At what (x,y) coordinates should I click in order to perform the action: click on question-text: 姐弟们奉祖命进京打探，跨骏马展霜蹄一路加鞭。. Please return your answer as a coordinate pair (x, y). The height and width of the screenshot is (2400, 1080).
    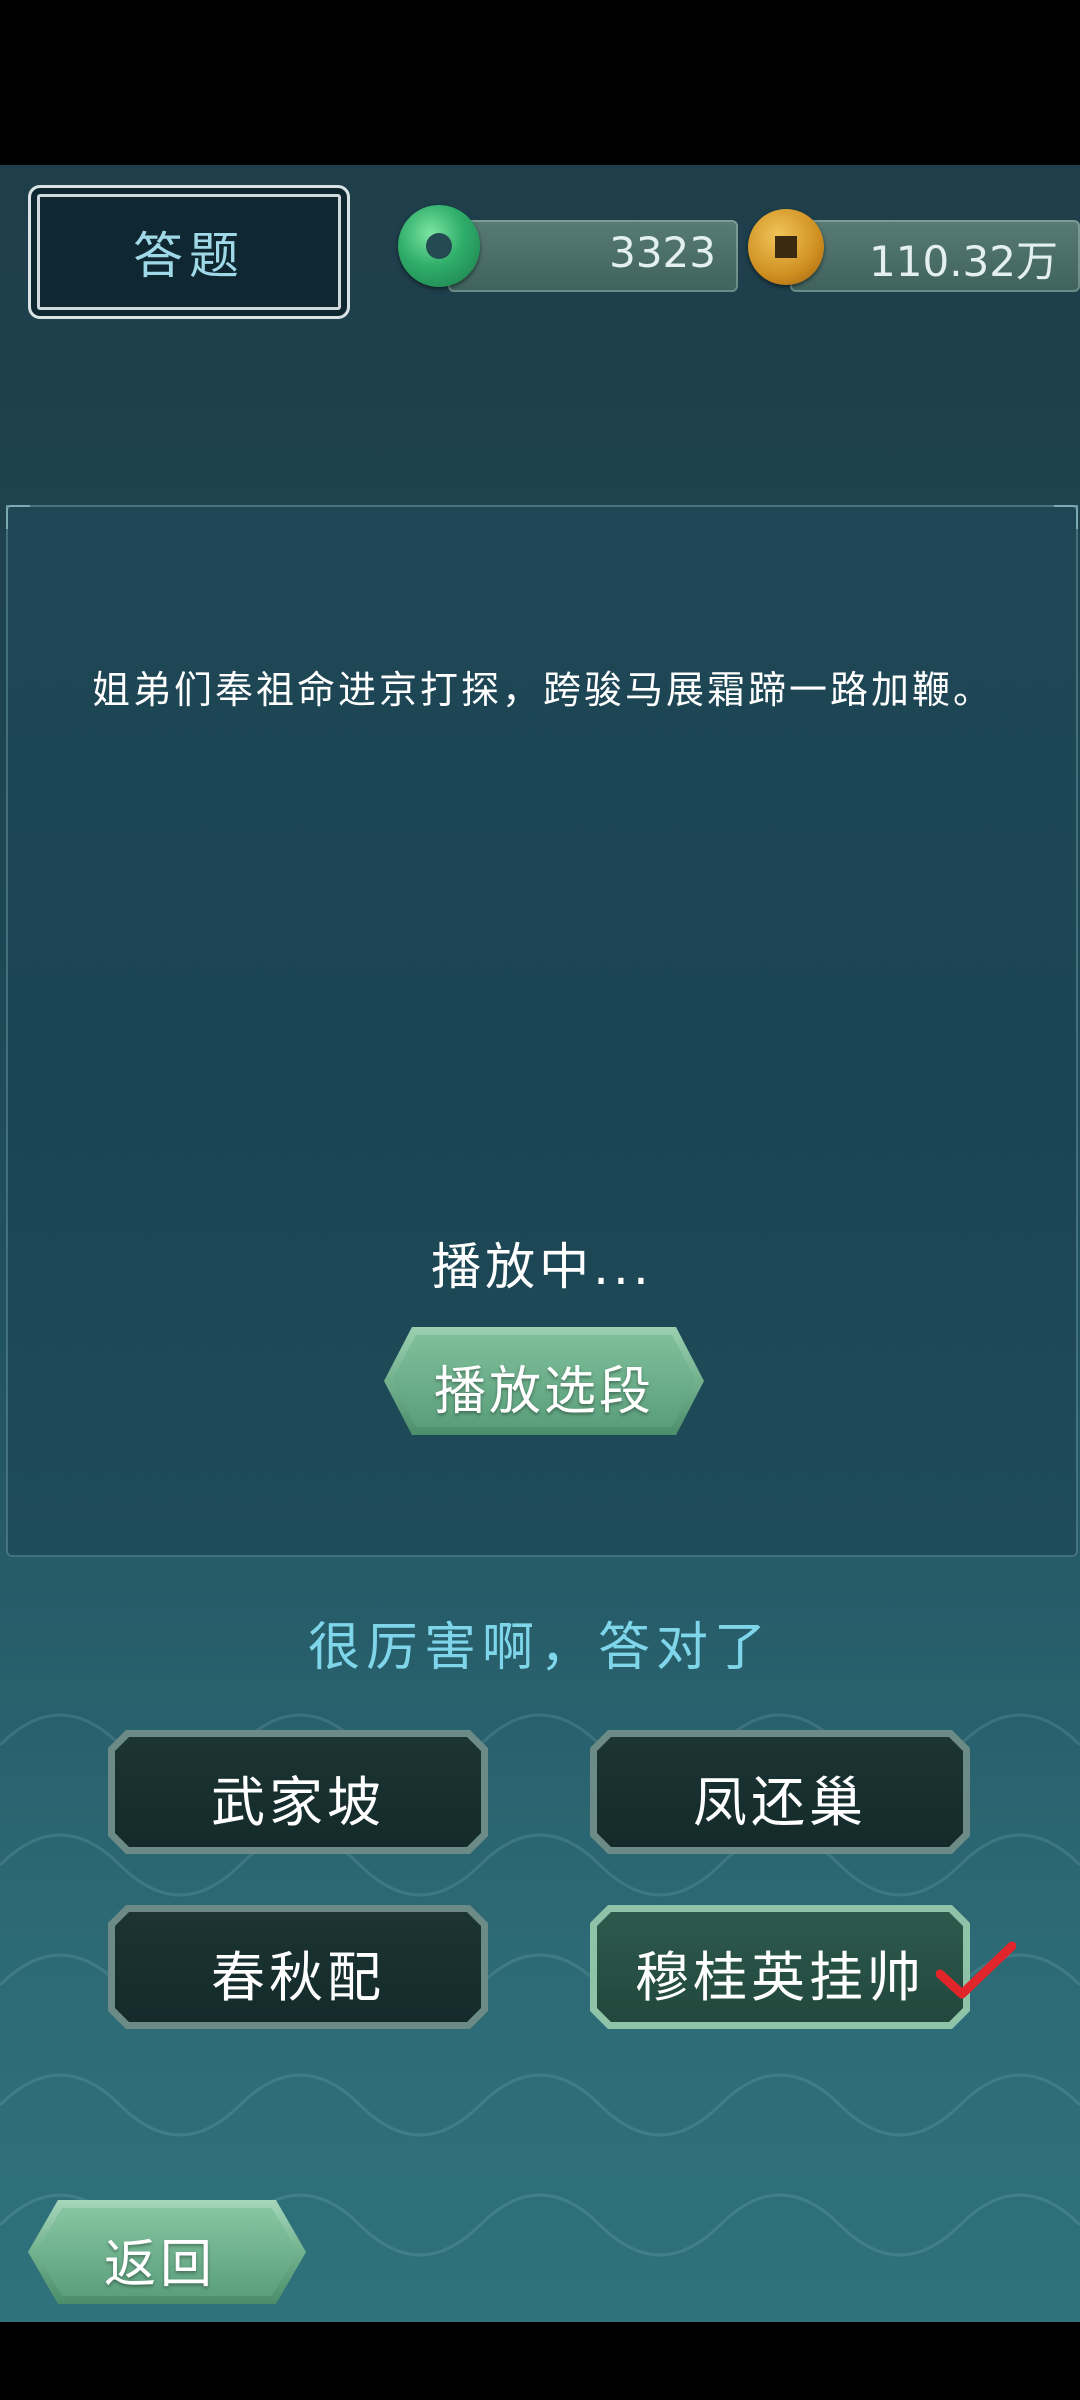
    Looking at the image, I should click on (543, 690).